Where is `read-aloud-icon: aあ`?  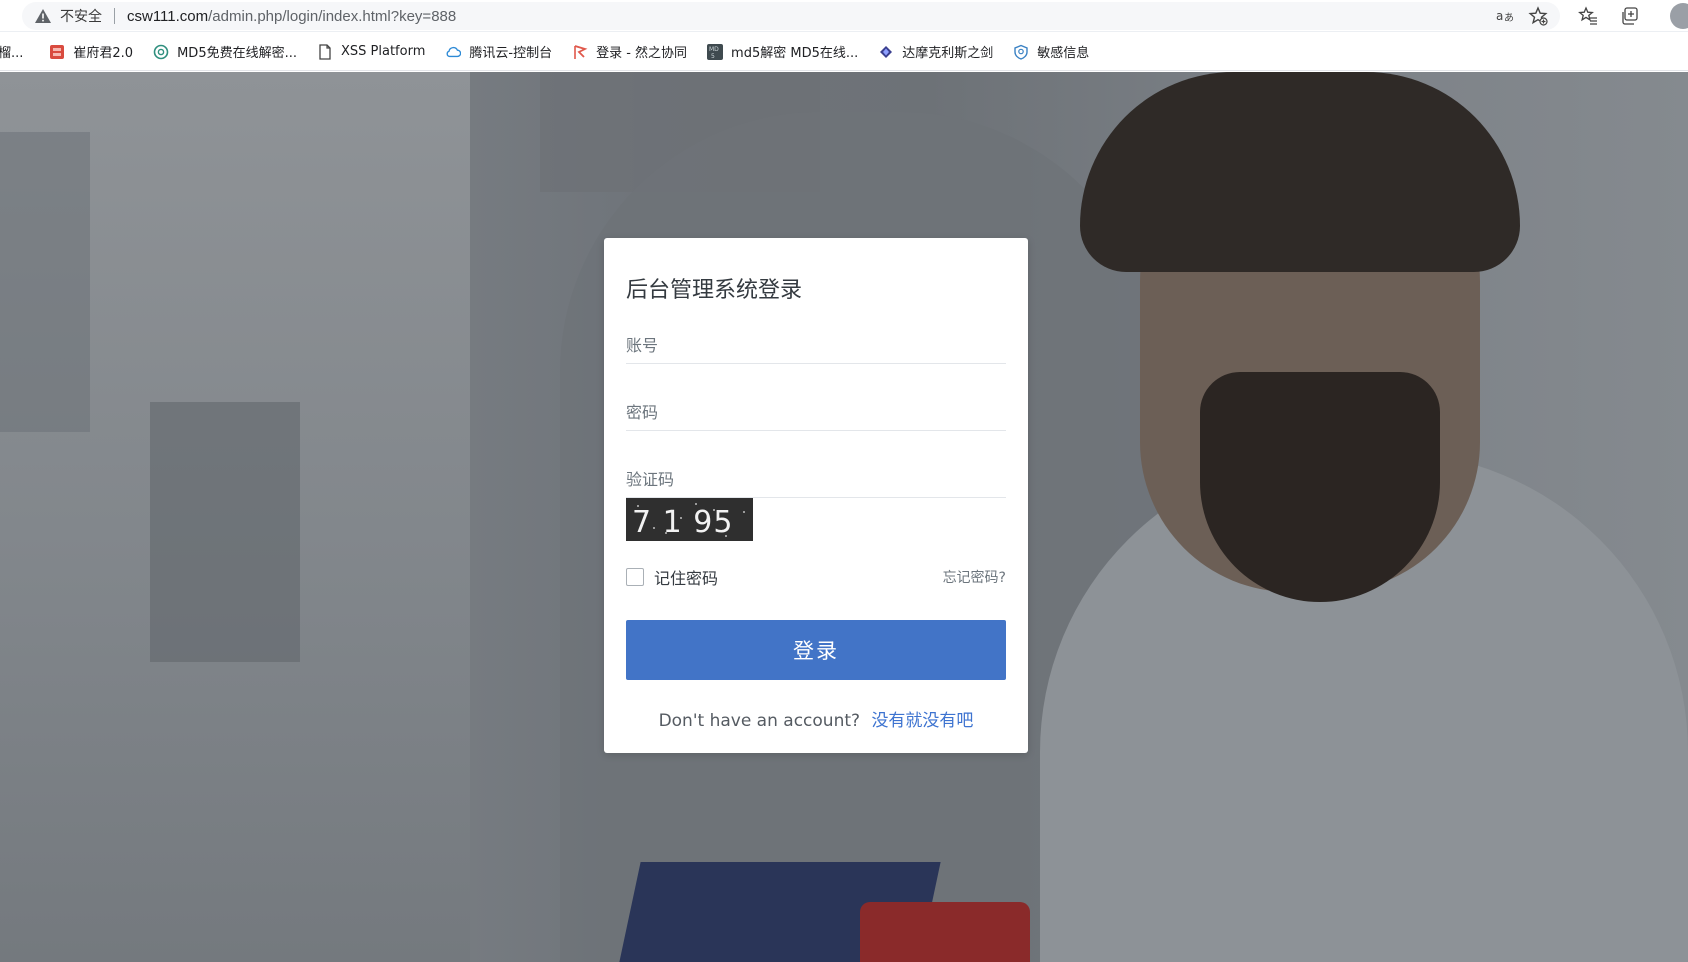
read-aloud-icon: aあ is located at coordinates (1505, 16).